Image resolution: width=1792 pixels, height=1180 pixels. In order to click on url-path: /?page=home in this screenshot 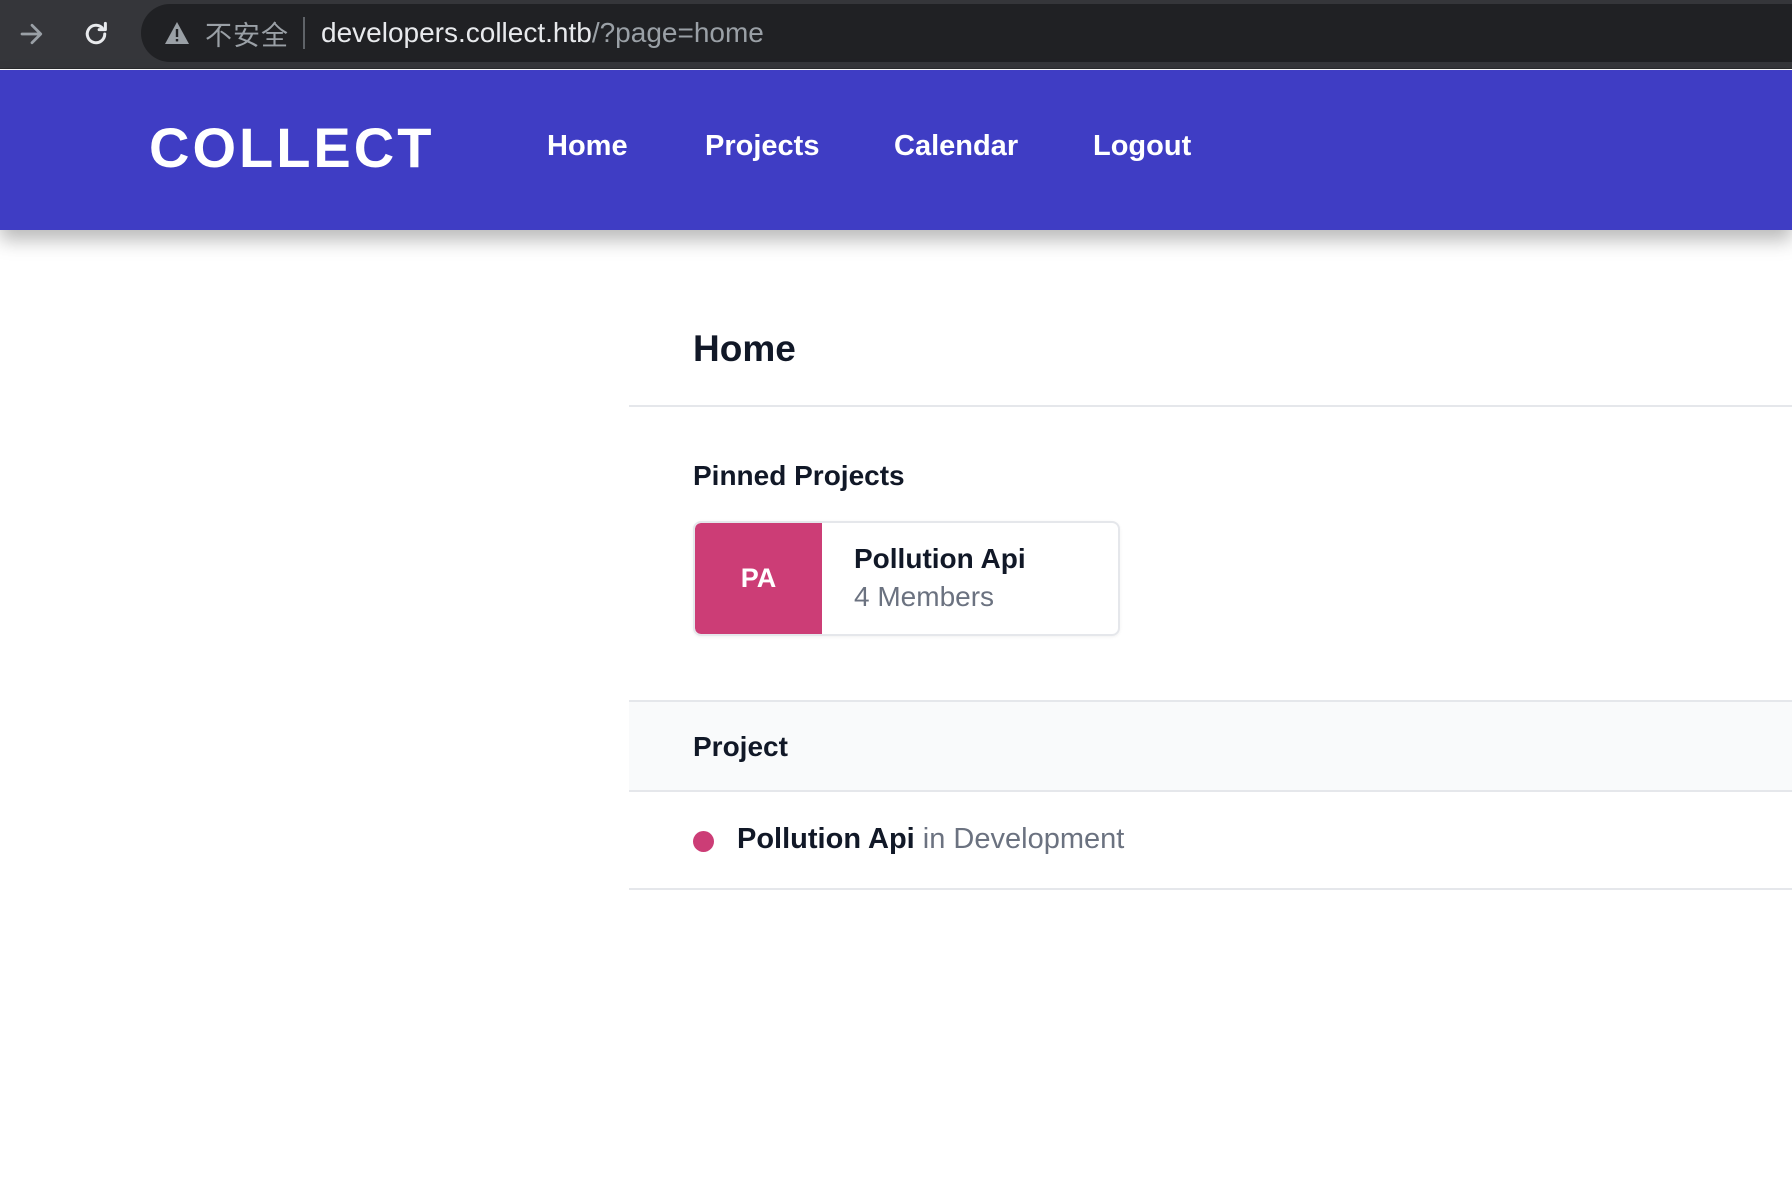, I will do `click(678, 33)`.